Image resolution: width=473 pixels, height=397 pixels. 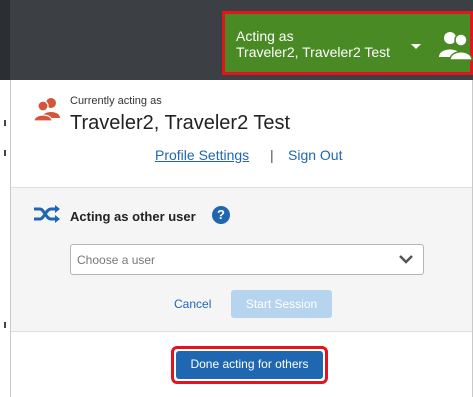 What do you see at coordinates (192, 304) in the screenshot?
I see `cancel-link: Cancel` at bounding box center [192, 304].